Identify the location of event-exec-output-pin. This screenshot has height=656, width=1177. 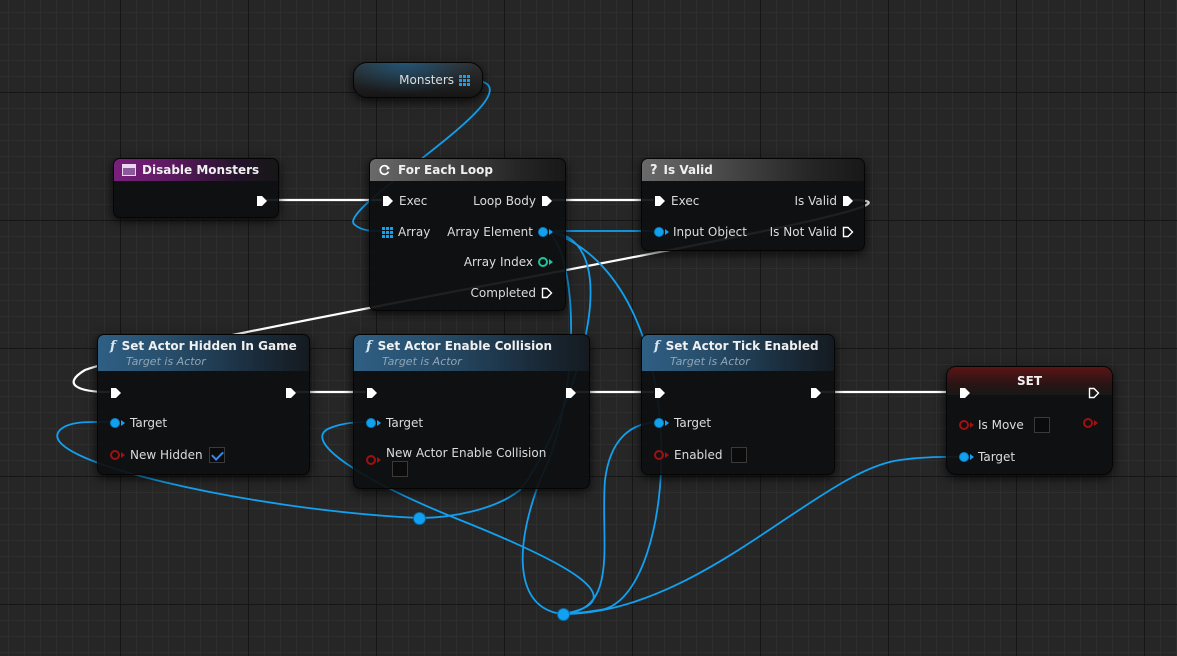
(262, 201).